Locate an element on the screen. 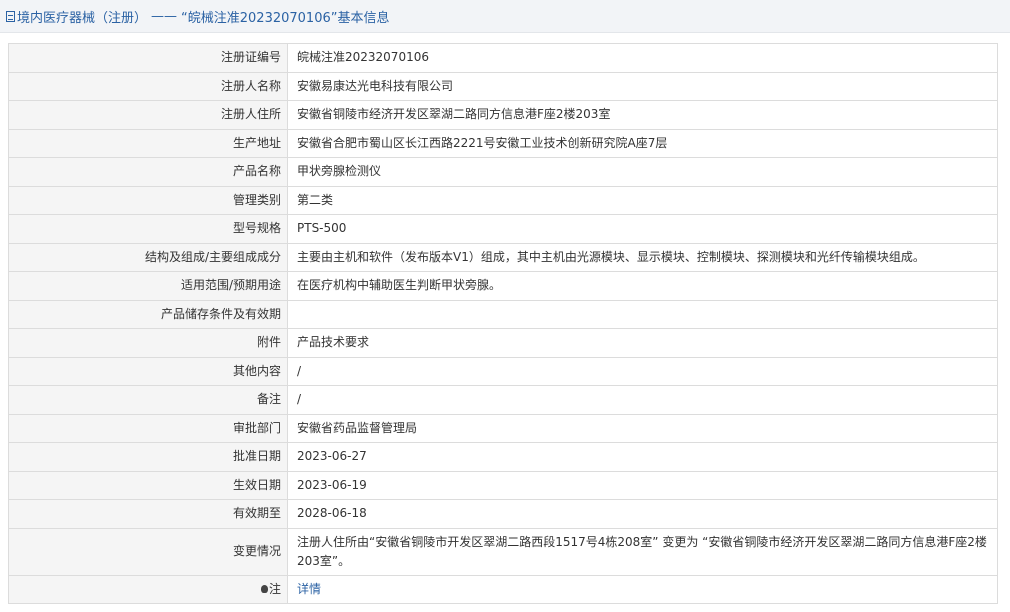 The image size is (1010, 612). row-label: 注册人住所 is located at coordinates (148, 115).